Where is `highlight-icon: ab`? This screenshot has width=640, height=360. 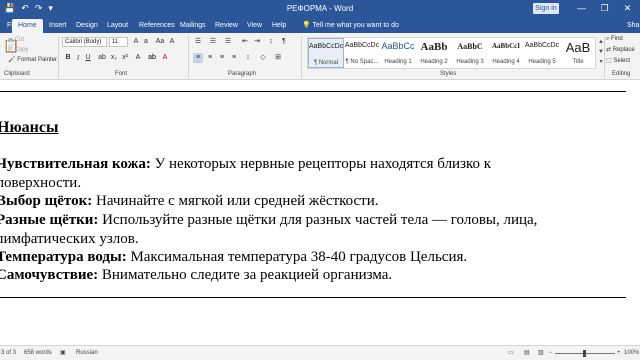
highlight-icon: ab is located at coordinates (152, 58).